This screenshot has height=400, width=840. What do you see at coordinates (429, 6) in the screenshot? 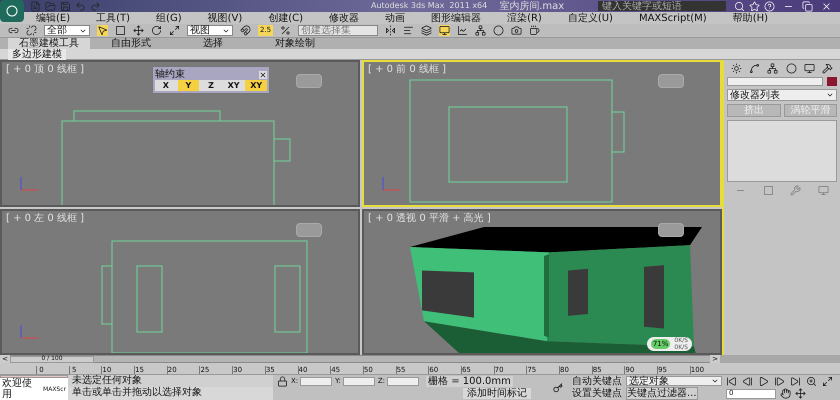
I see `window-title: Autodesk 3ds Max 2011 x64` at bounding box center [429, 6].